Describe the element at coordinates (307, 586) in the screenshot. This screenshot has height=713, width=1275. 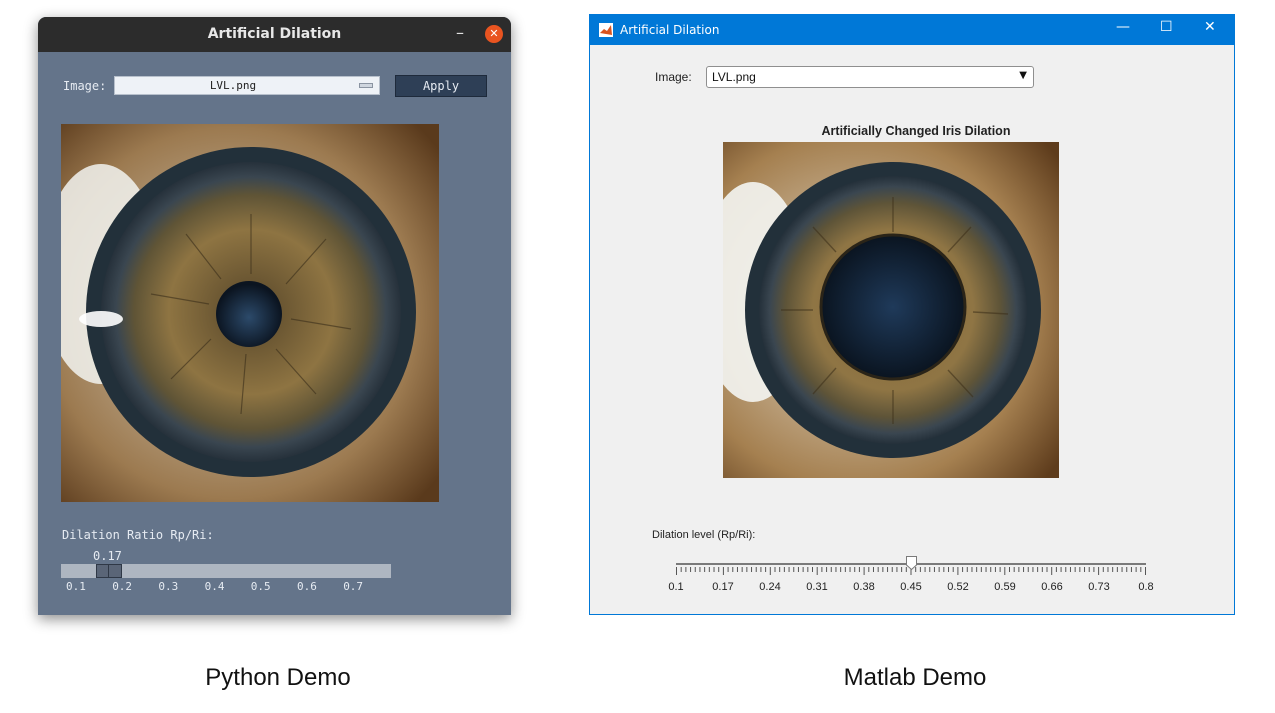
I see `python-slider-tick-label: 0.6` at that location.